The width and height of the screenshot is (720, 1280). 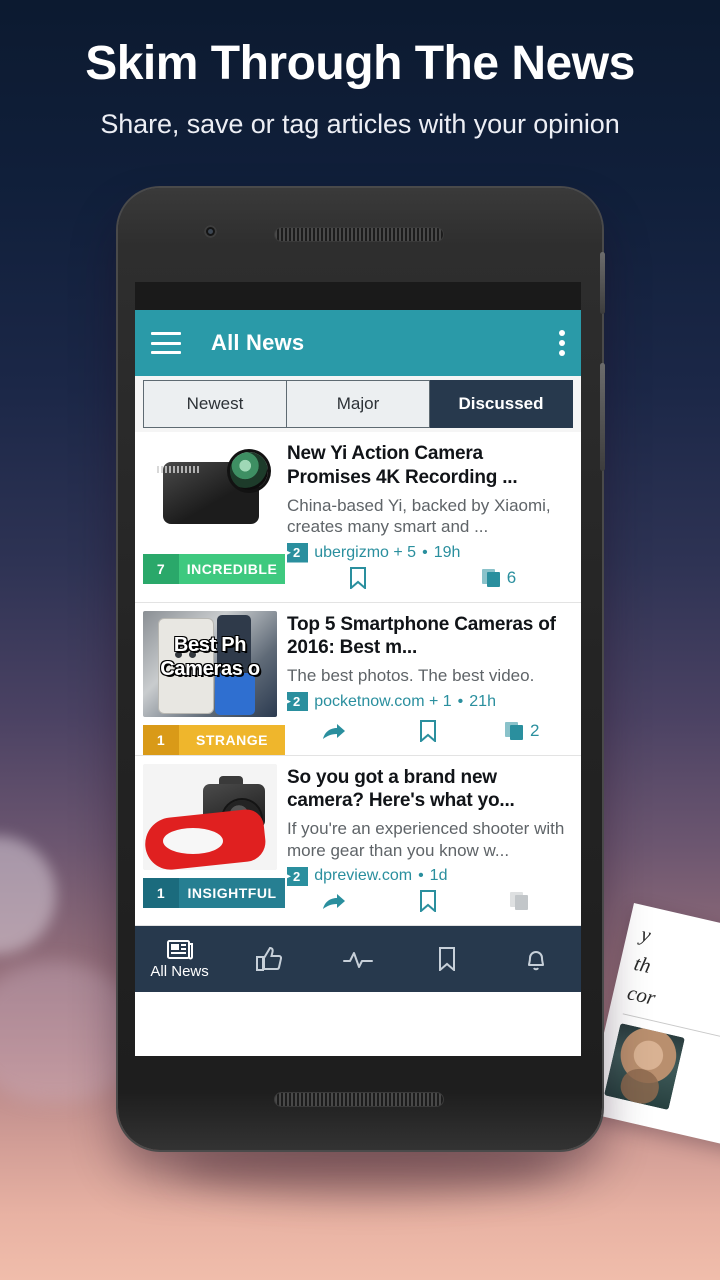 I want to click on front-camera-icon, so click(x=210, y=231).